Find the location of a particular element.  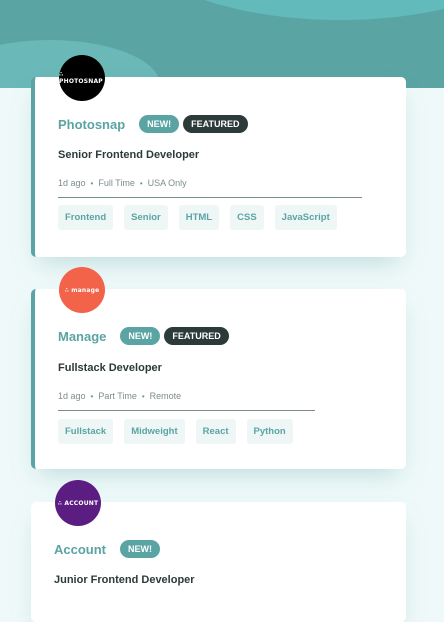

company-row: Account NEW! is located at coordinates (109, 549).